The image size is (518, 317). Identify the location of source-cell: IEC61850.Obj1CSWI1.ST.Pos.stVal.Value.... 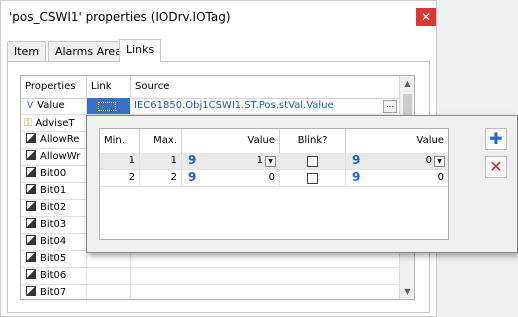
(265, 106).